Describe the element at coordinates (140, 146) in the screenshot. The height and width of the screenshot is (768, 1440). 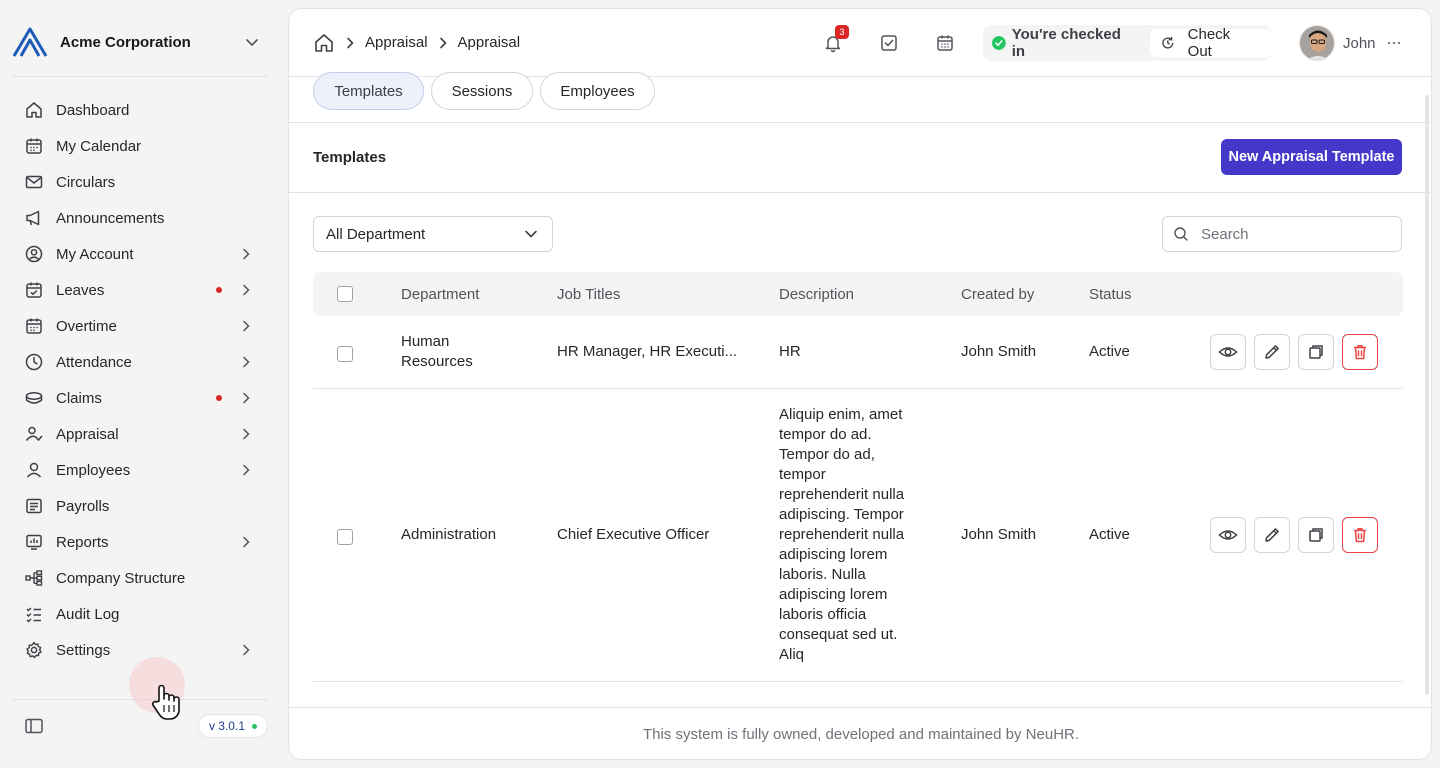
I see `sidebar-item-my-calendar: My Calendar` at that location.